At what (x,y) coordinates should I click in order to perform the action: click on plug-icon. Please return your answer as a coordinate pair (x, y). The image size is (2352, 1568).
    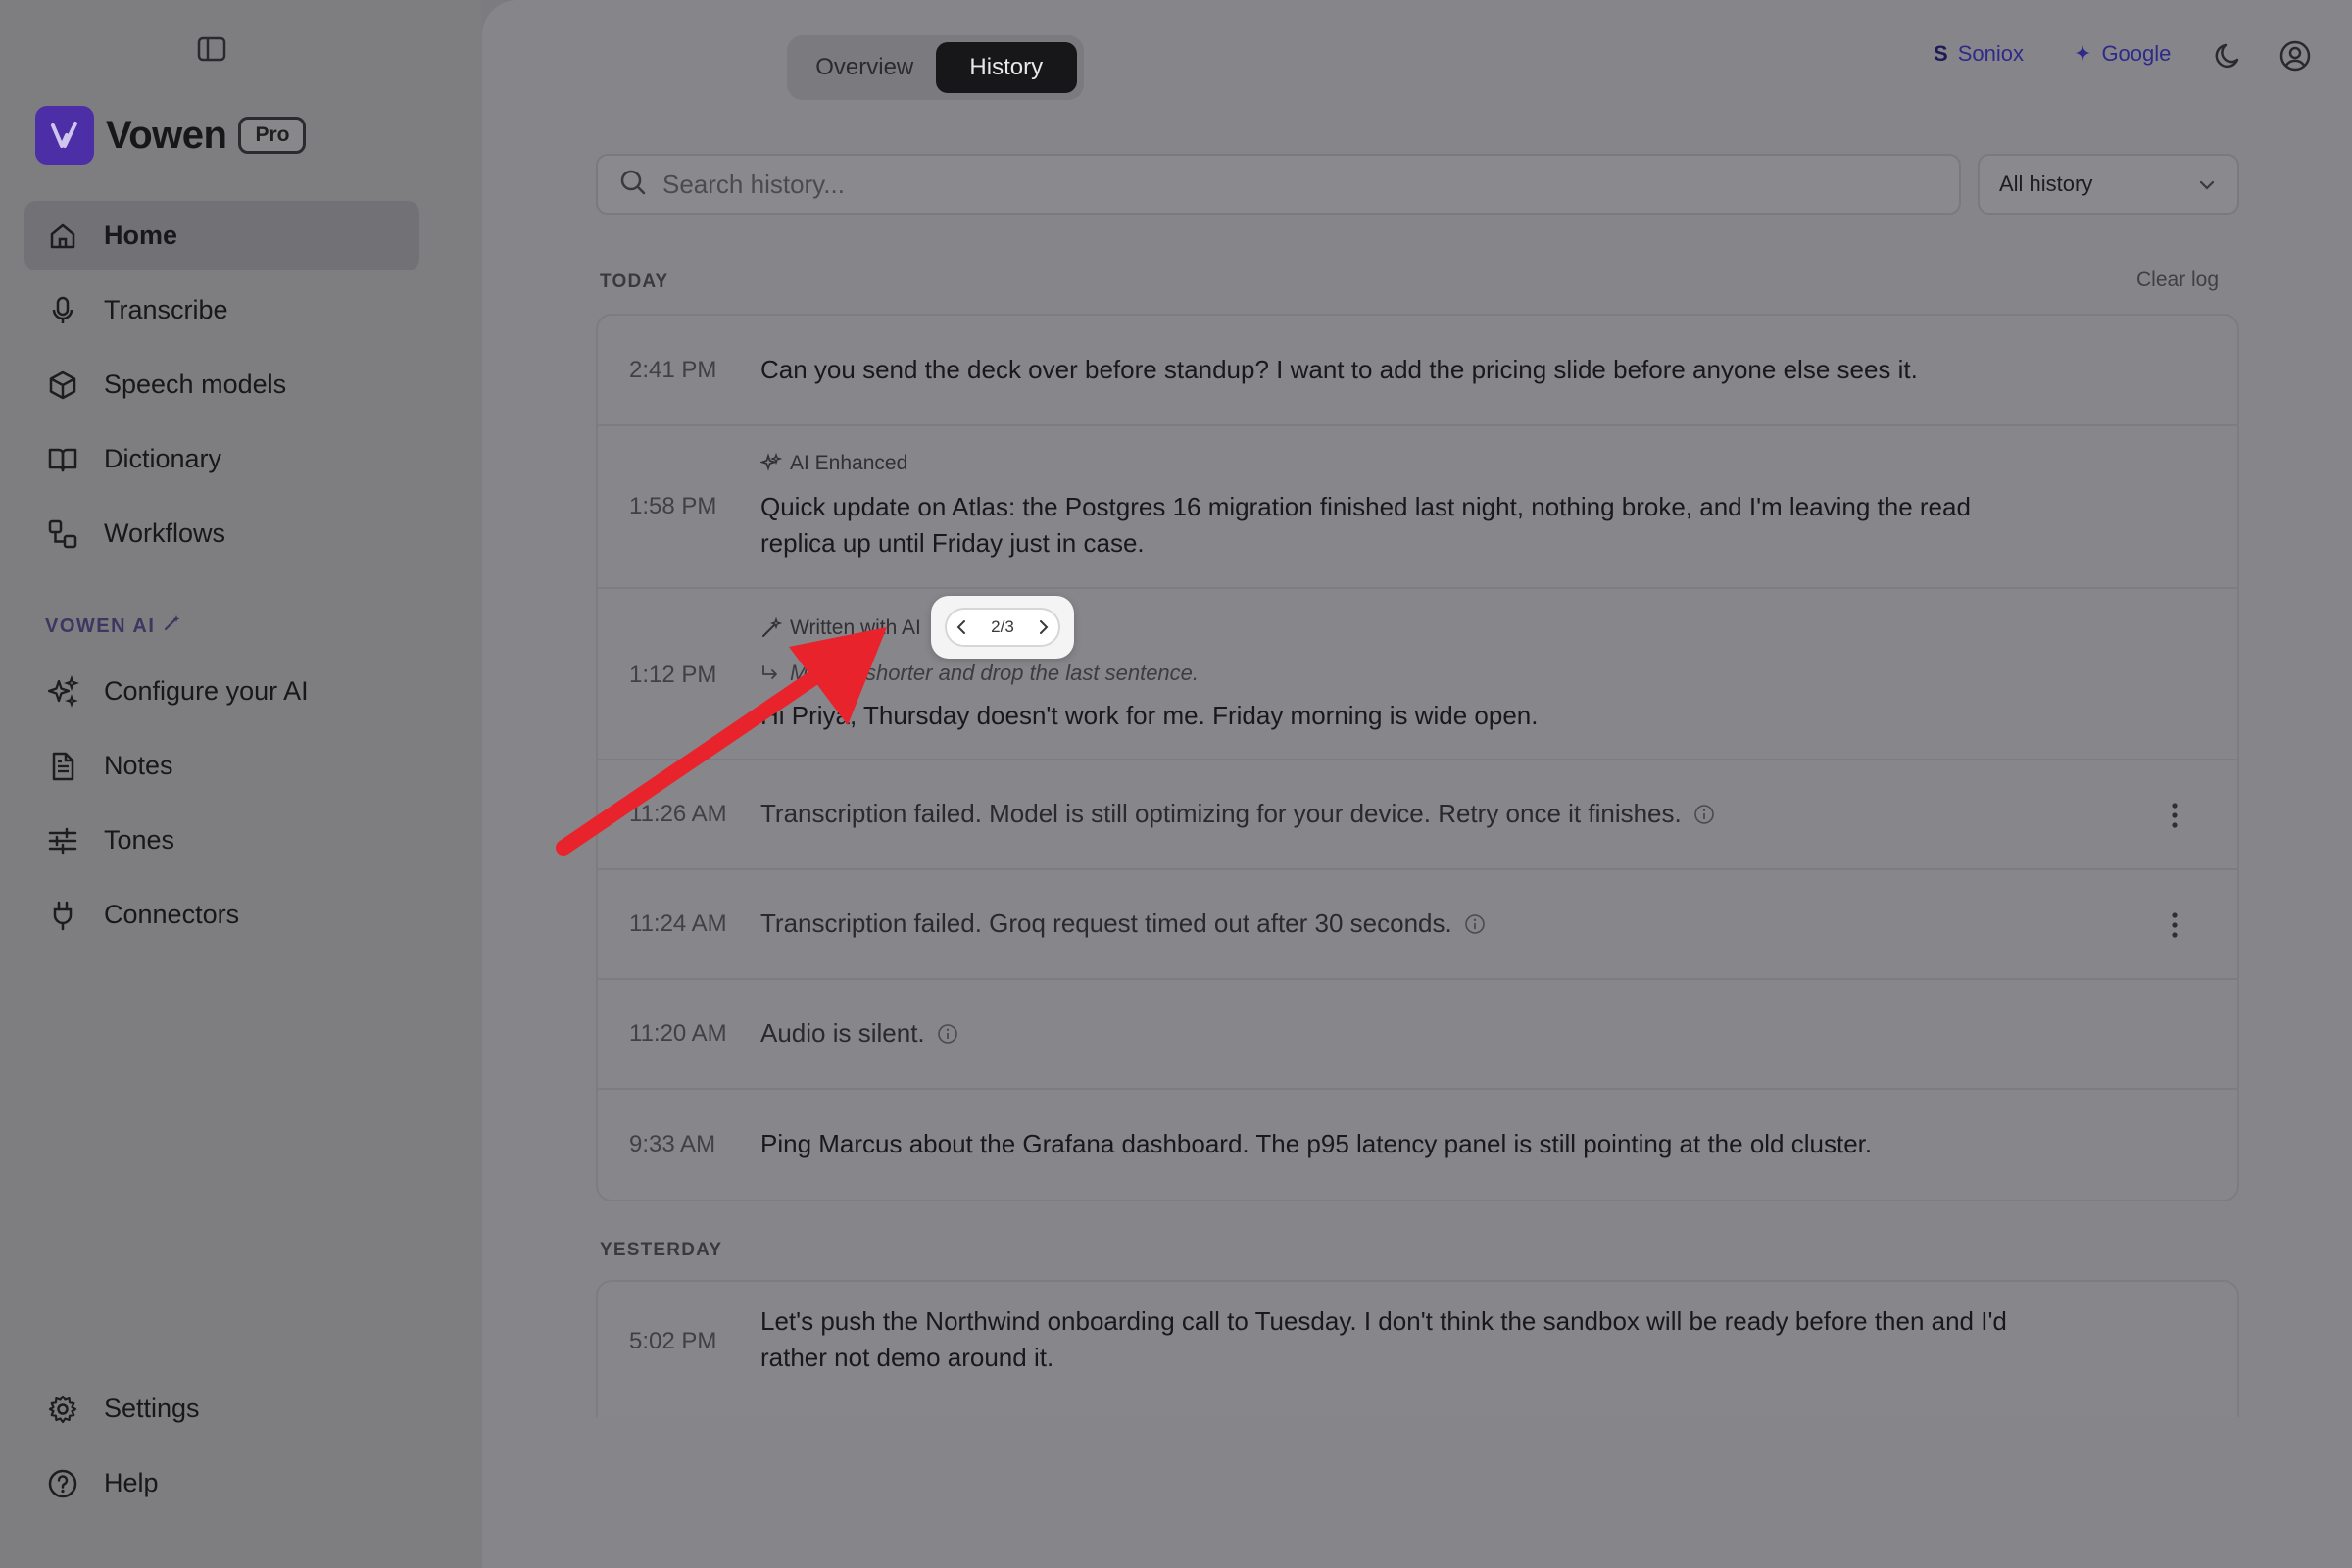
    Looking at the image, I should click on (62, 915).